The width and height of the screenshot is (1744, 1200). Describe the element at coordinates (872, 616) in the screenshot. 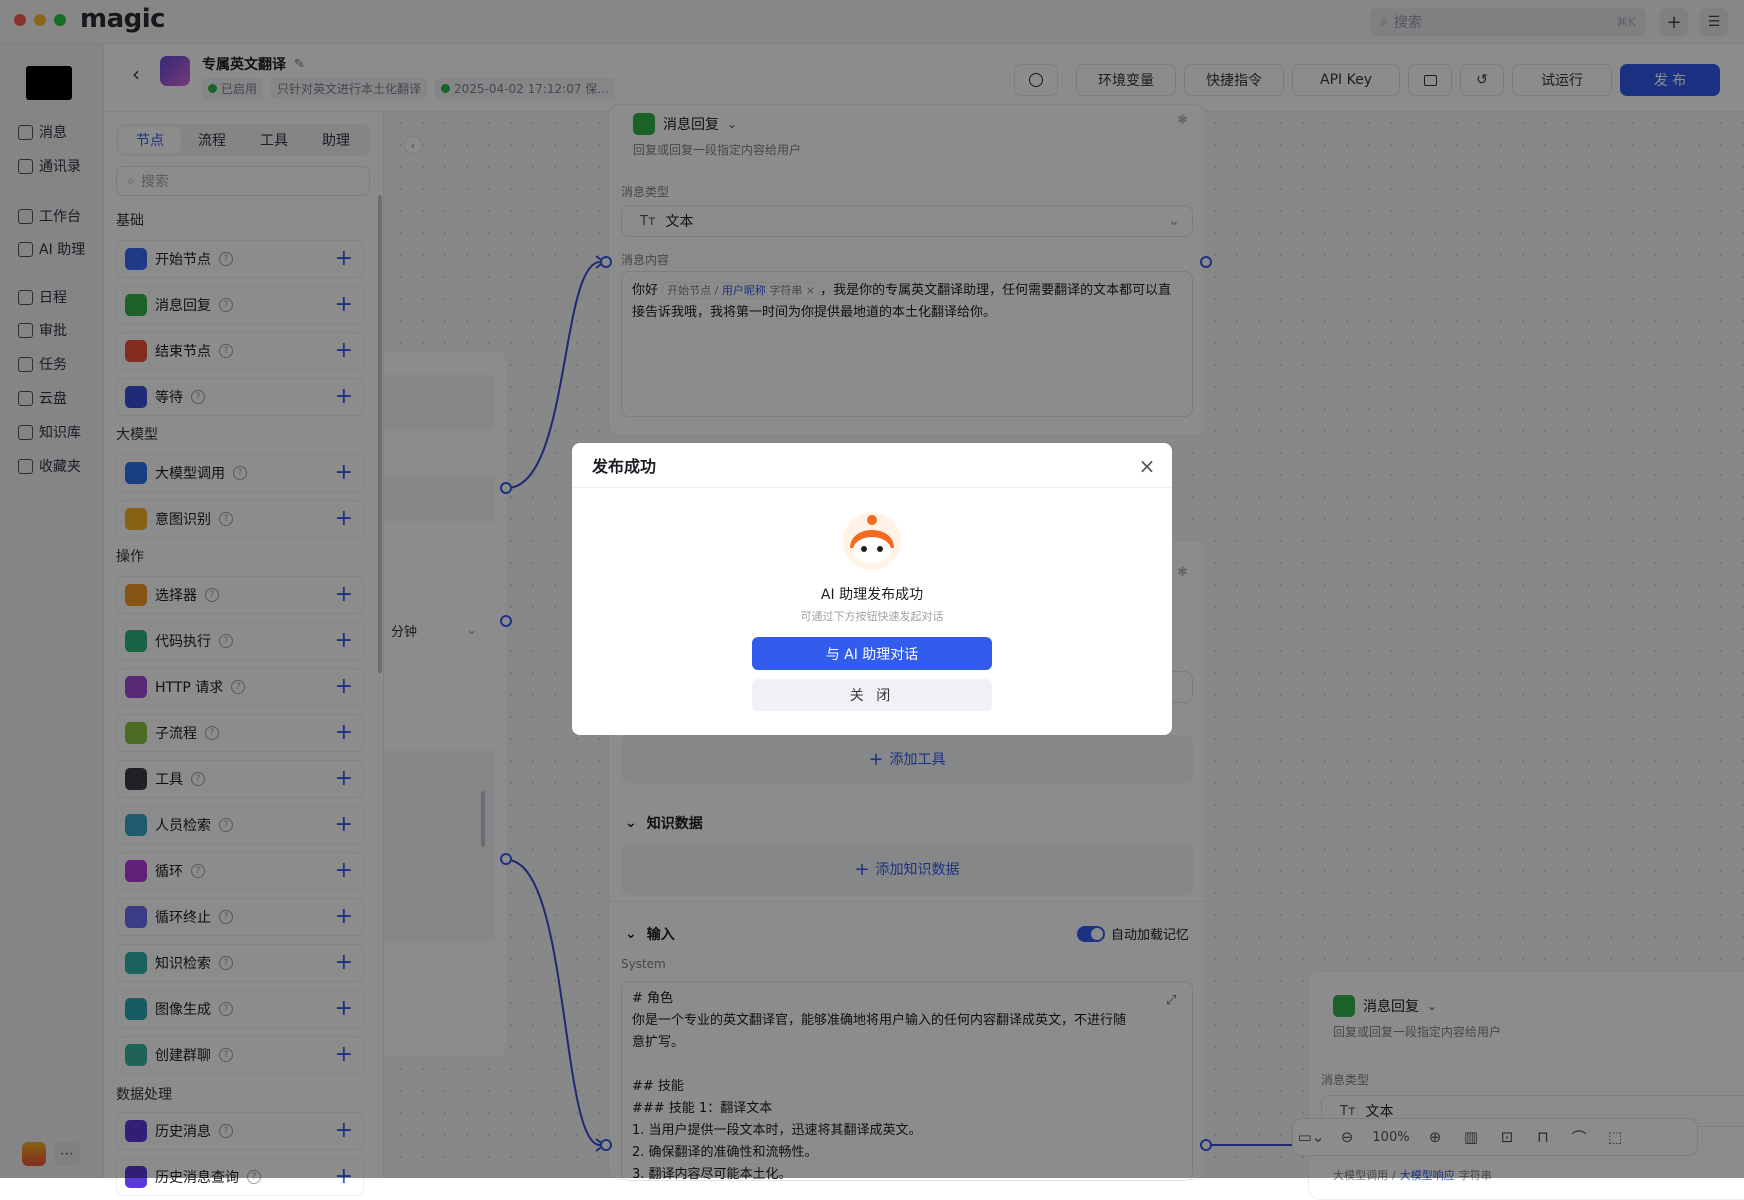

I see `modal-subtext: 可通过下方按钮快速发起对话` at that location.